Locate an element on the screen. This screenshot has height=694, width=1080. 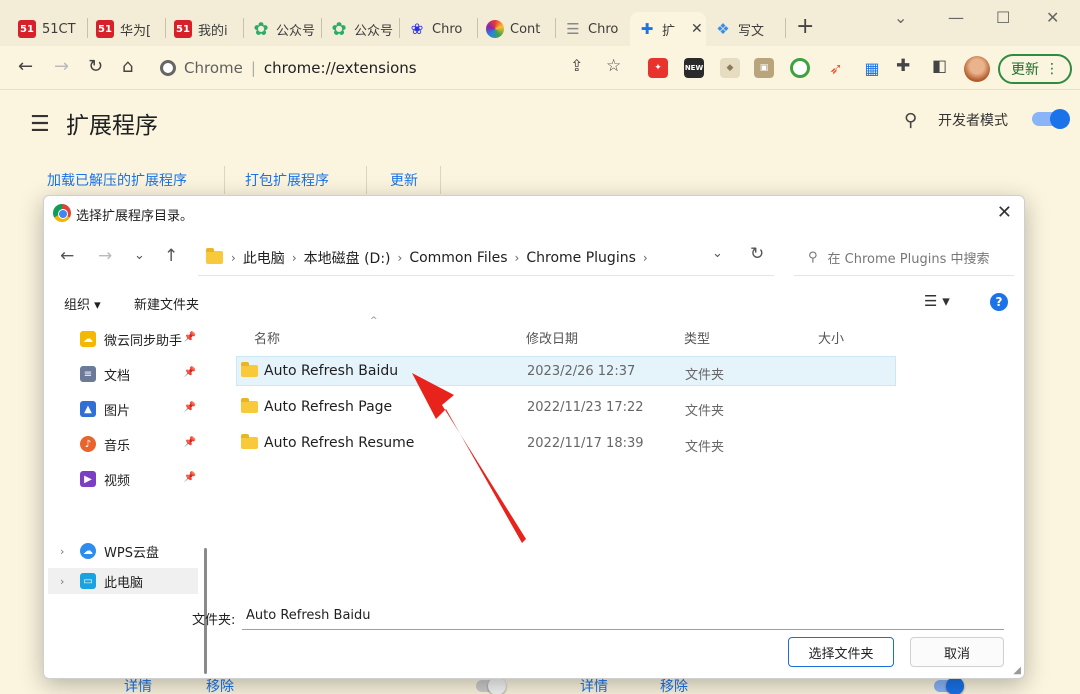
avatar is located at coordinates (977, 69).